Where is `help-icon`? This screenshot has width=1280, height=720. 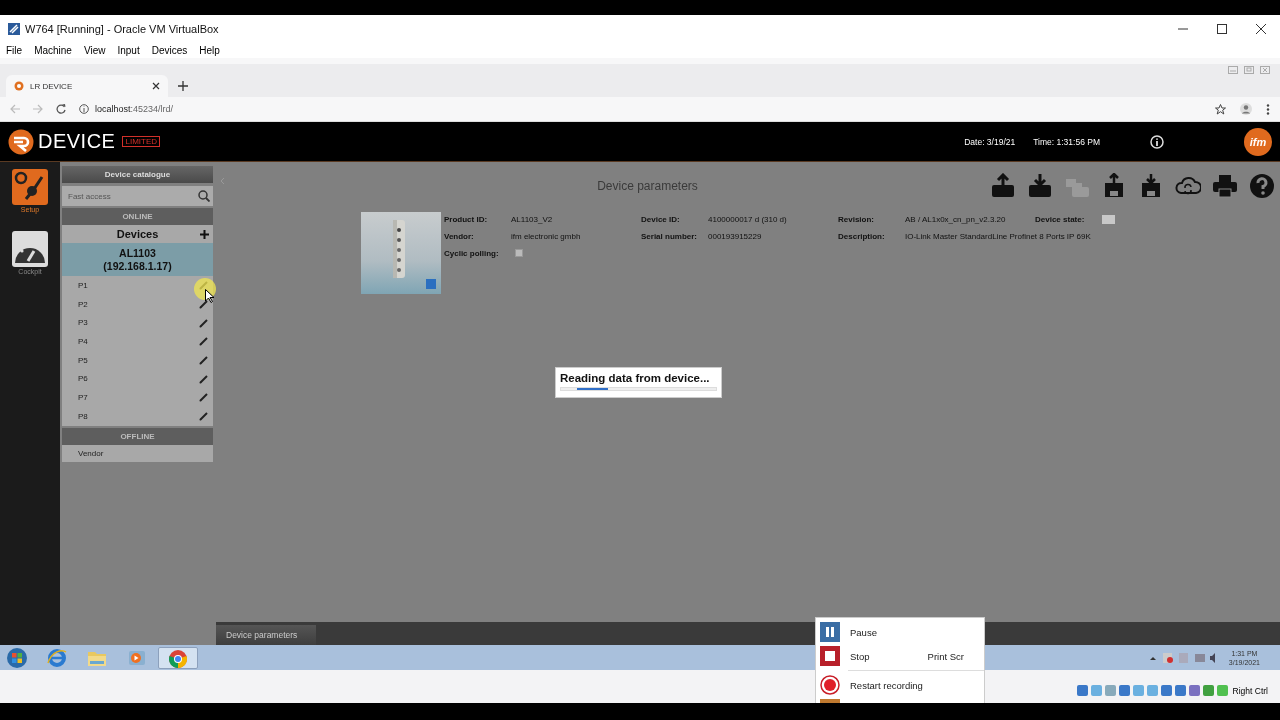 help-icon is located at coordinates (1262, 186).